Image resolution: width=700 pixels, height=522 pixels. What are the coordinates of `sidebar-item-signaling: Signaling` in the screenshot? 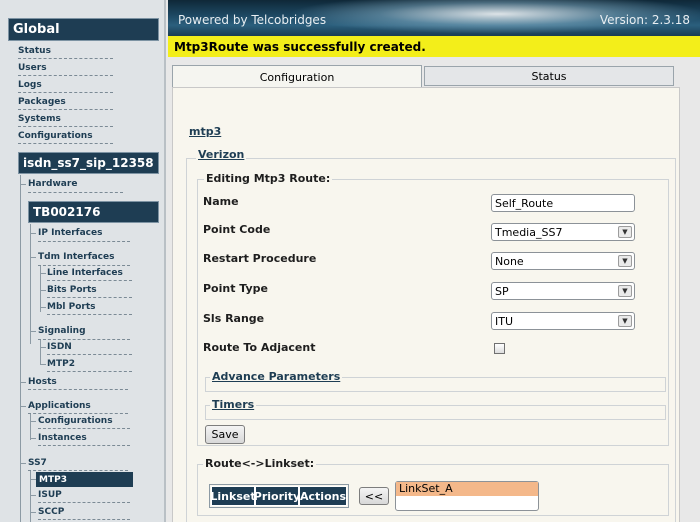 It's located at (62, 331).